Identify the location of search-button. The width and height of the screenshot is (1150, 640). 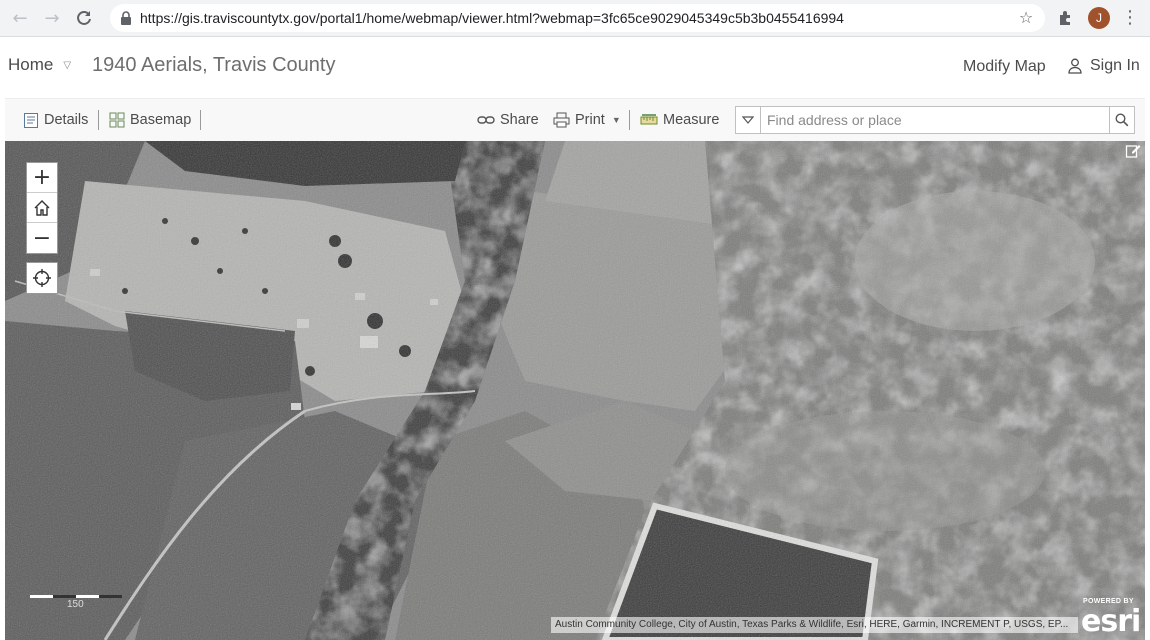
(1121, 120).